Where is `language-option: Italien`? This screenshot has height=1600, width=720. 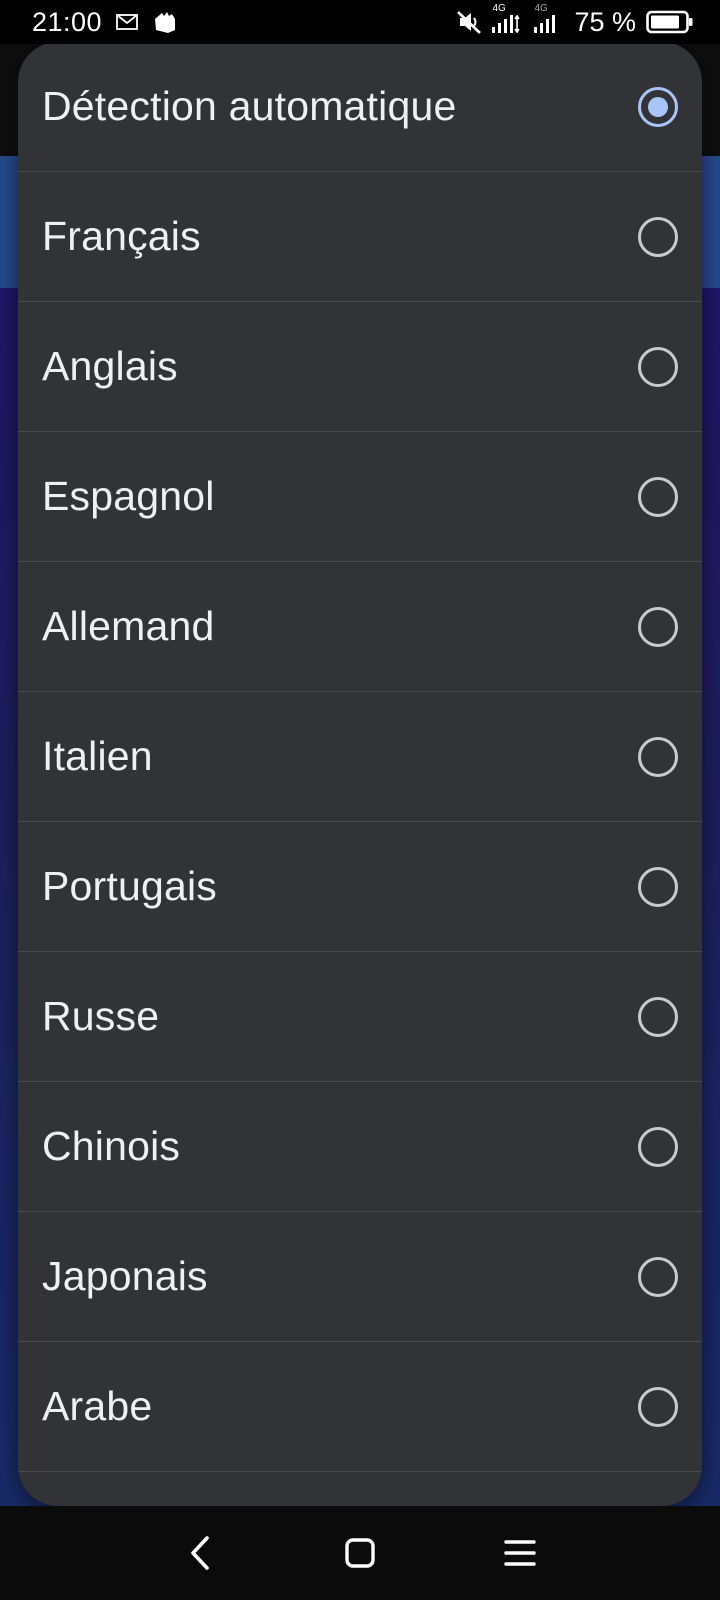
language-option: Italien is located at coordinates (360, 757).